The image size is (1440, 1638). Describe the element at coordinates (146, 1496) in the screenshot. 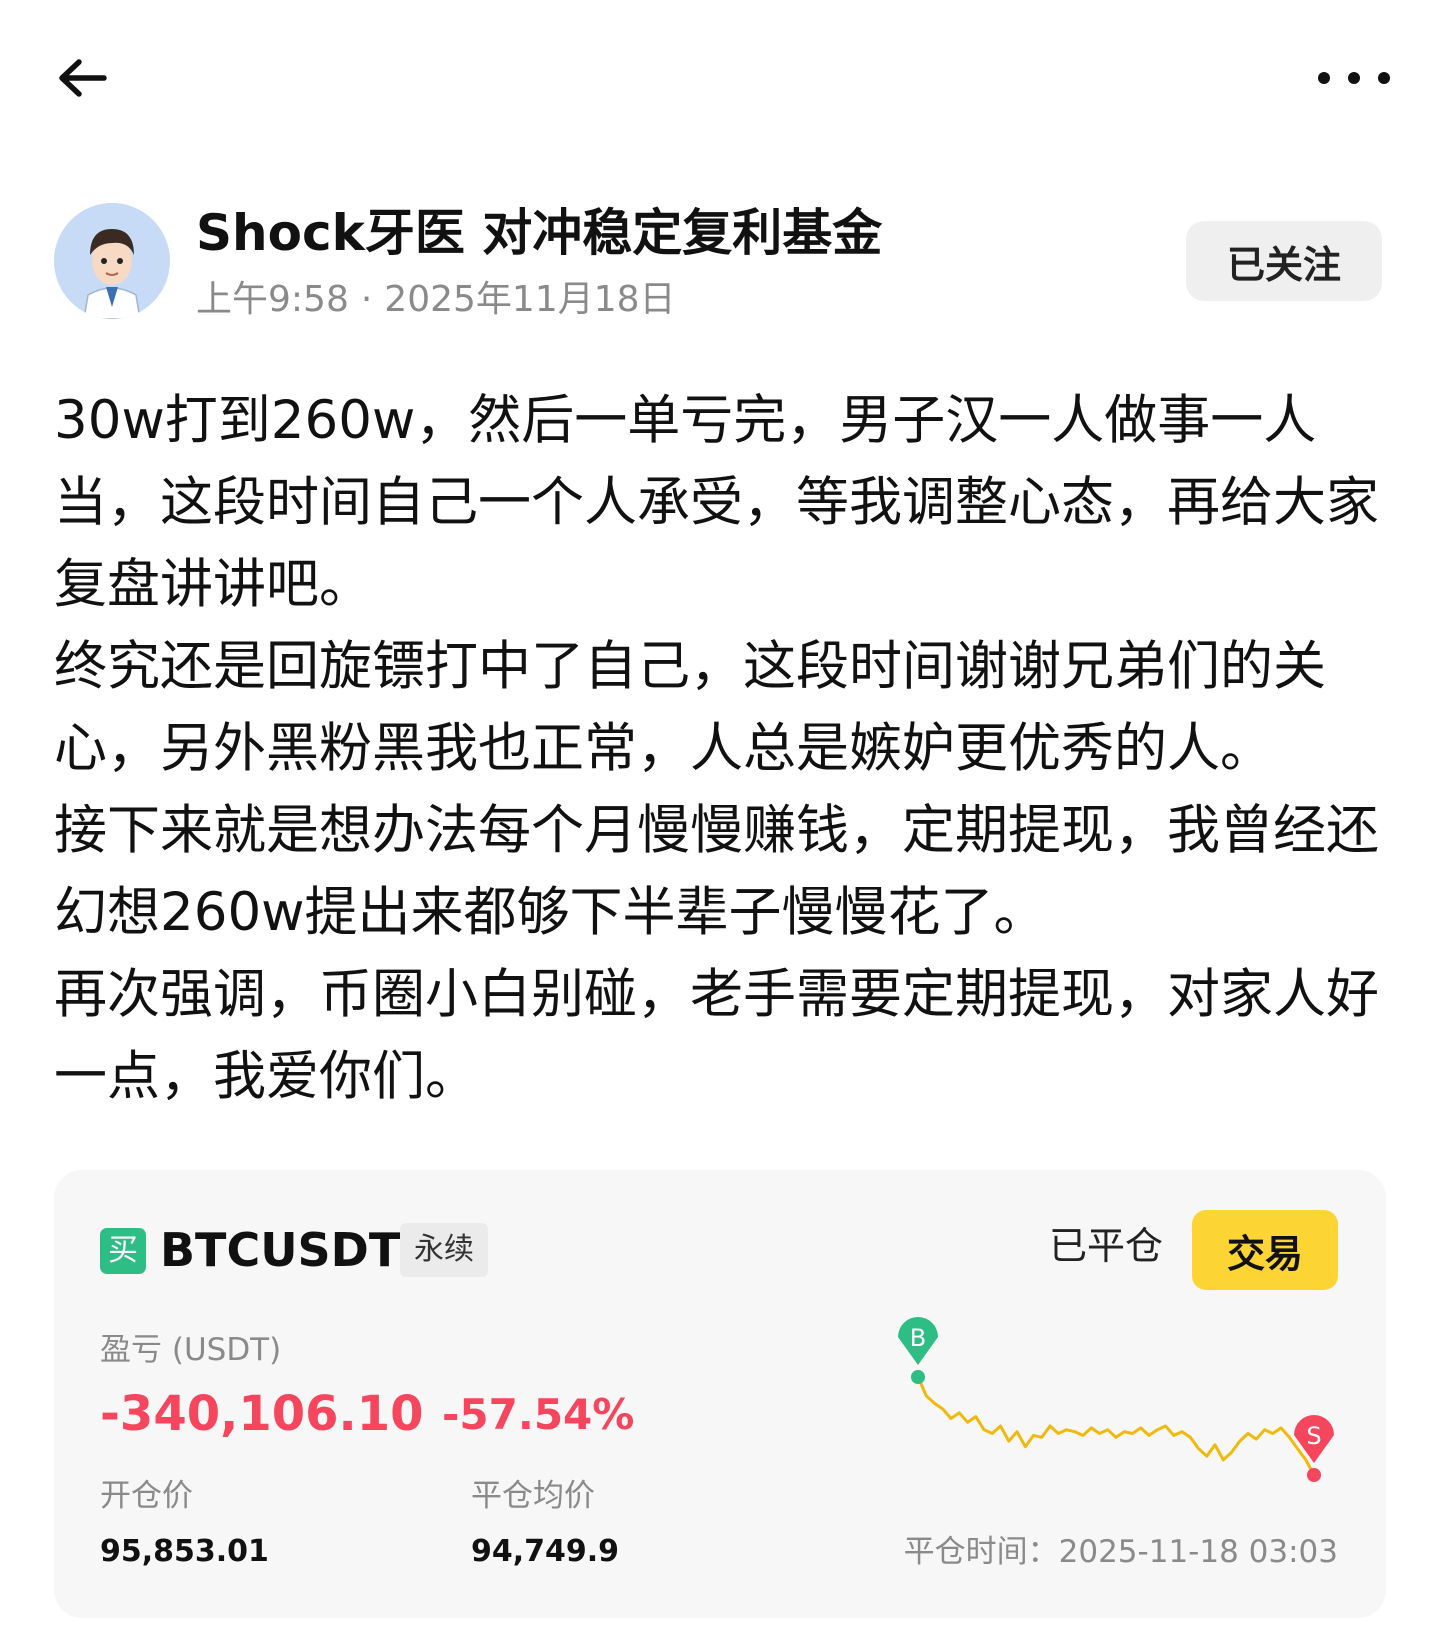

I see `open-price-label: 开仓价` at that location.